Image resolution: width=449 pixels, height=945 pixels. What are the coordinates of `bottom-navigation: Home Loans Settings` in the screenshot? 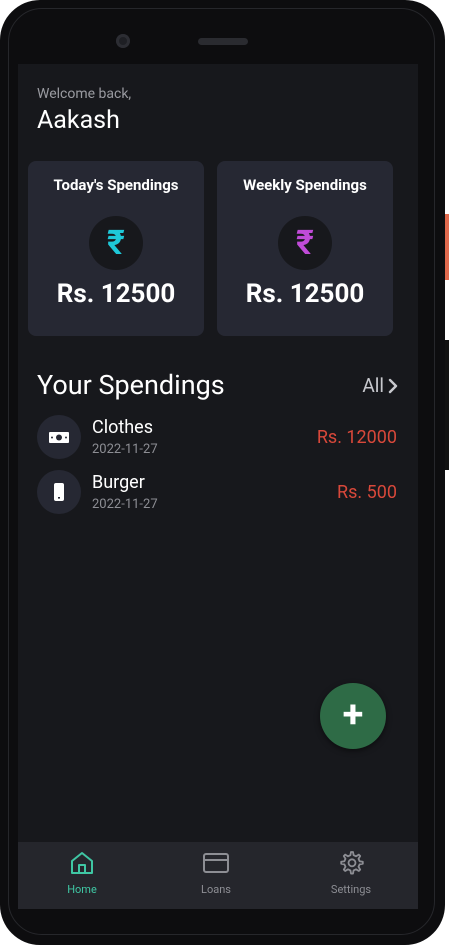 It's located at (218, 875).